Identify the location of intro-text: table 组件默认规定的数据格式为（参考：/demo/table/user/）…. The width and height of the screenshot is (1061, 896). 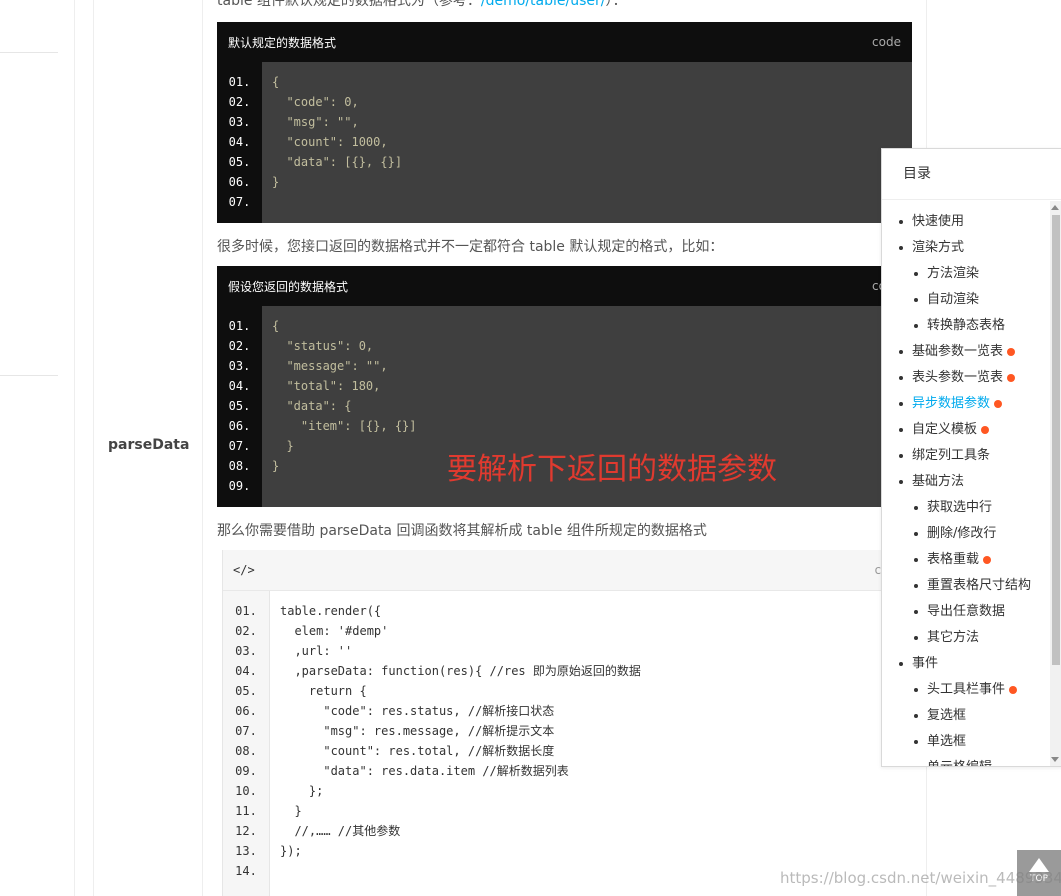
(422, 5).